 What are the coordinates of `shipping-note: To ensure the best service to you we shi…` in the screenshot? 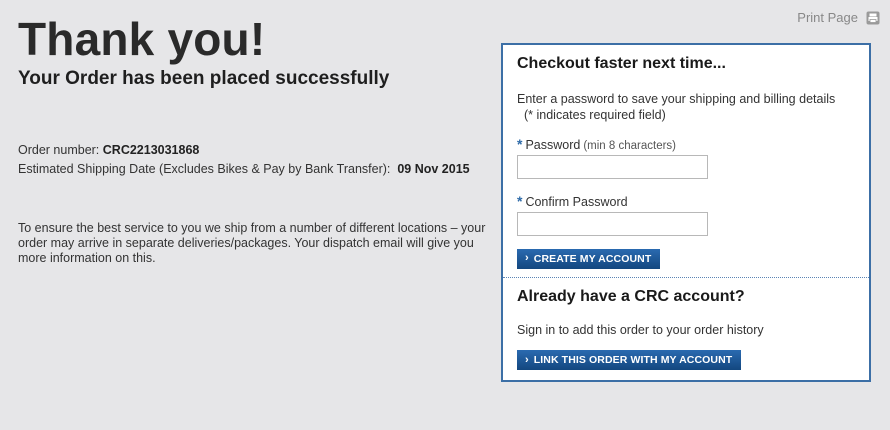 It's located at (252, 243).